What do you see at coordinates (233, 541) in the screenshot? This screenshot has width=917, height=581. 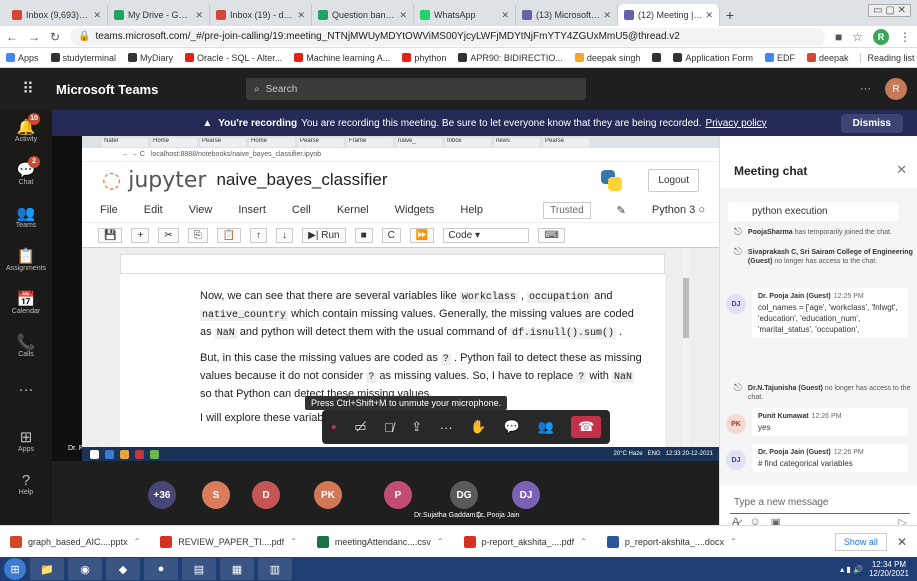 I see `download-item: REVIEW_PAPER_TI....pdf ⌃` at bounding box center [233, 541].